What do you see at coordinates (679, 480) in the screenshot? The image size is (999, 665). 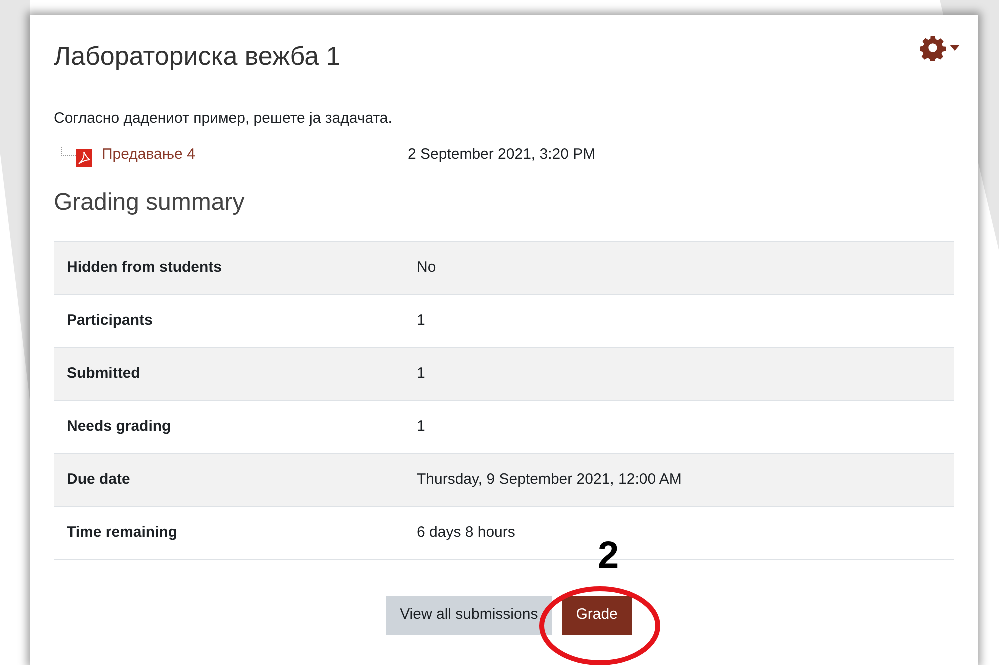 I see `table-cell: Thursday, 9 September 2021, 12:00 AM` at bounding box center [679, 480].